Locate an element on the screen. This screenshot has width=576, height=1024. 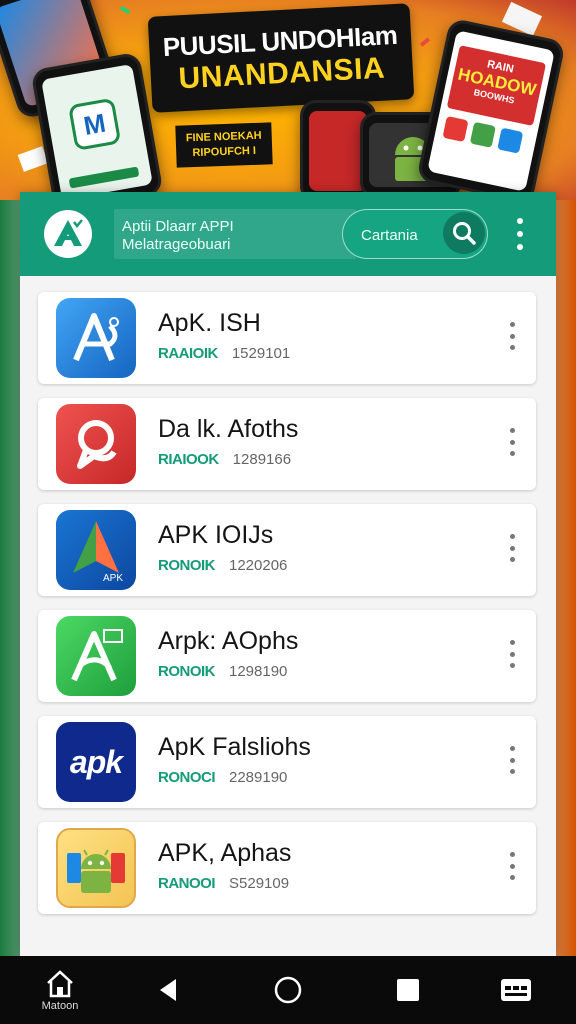
app-badge: RIAIOOK is located at coordinates (188, 459).